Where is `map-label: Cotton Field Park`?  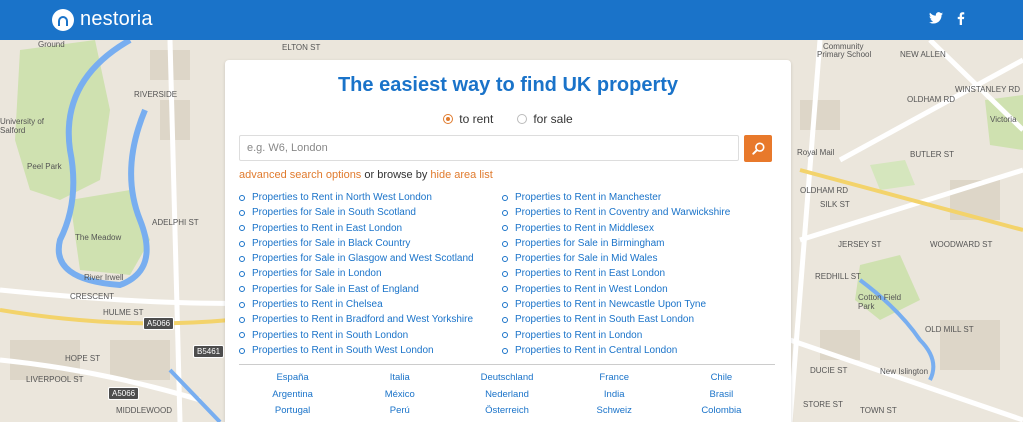 map-label: Cotton Field Park is located at coordinates (880, 302).